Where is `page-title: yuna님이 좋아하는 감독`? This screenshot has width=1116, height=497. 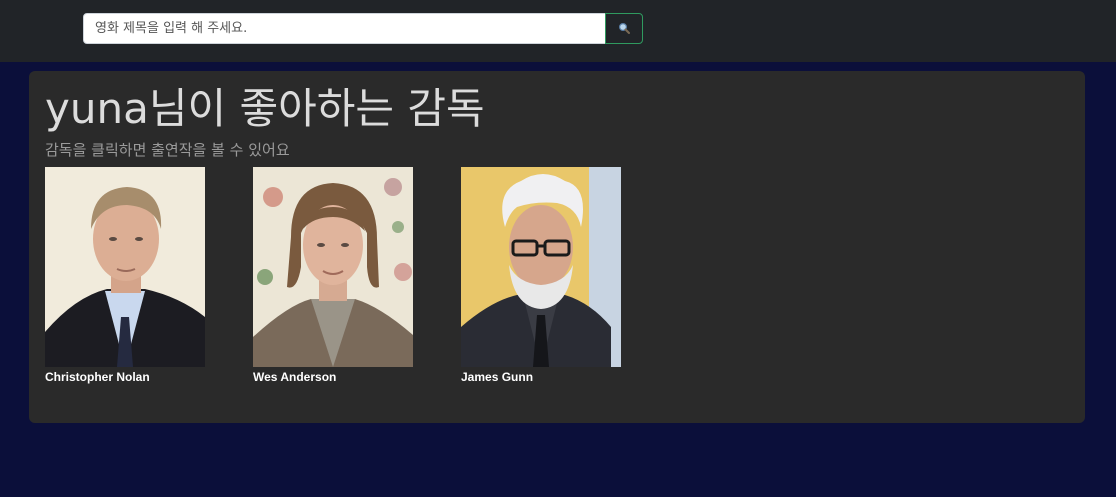
page-title: yuna님이 좋아하는 감독 is located at coordinates (265, 108).